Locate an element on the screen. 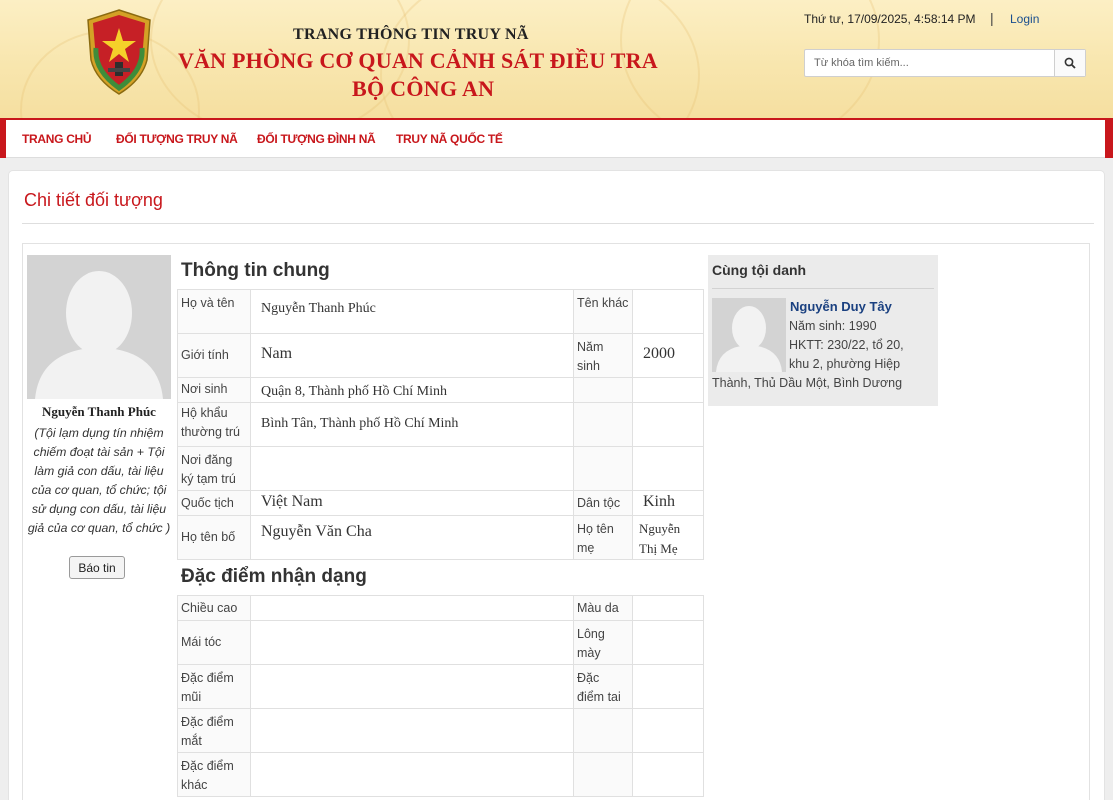 The height and width of the screenshot is (800, 1113). related-address-line: khu 2, phường Hiệp is located at coordinates (845, 364).